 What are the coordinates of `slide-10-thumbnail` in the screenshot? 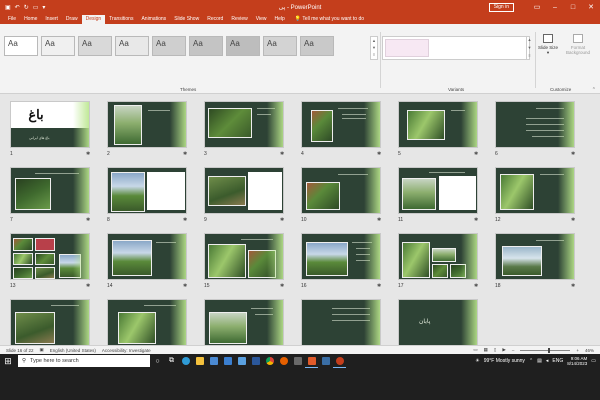 It's located at (341, 190).